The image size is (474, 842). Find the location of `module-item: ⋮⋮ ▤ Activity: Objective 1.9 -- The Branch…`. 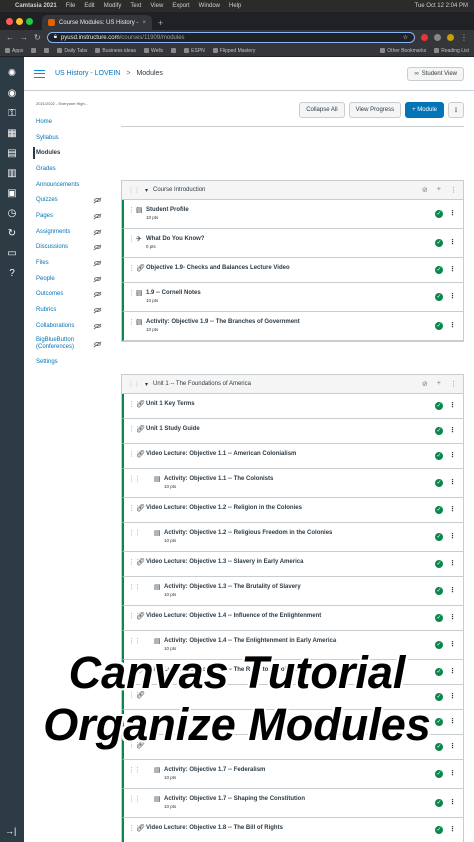

module-item: ⋮⋮ ▤ Activity: Objective 1.9 -- The Branch… is located at coordinates (292, 326).